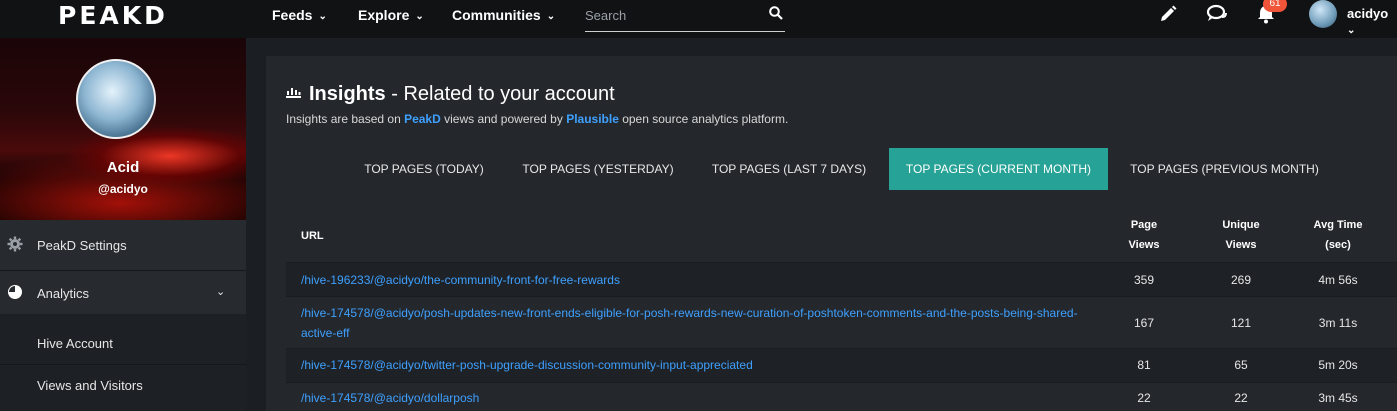 The height and width of the screenshot is (411, 1397). Describe the element at coordinates (123, 339) in the screenshot. I see `sidebar-item-hive-account: Hive Account` at that location.